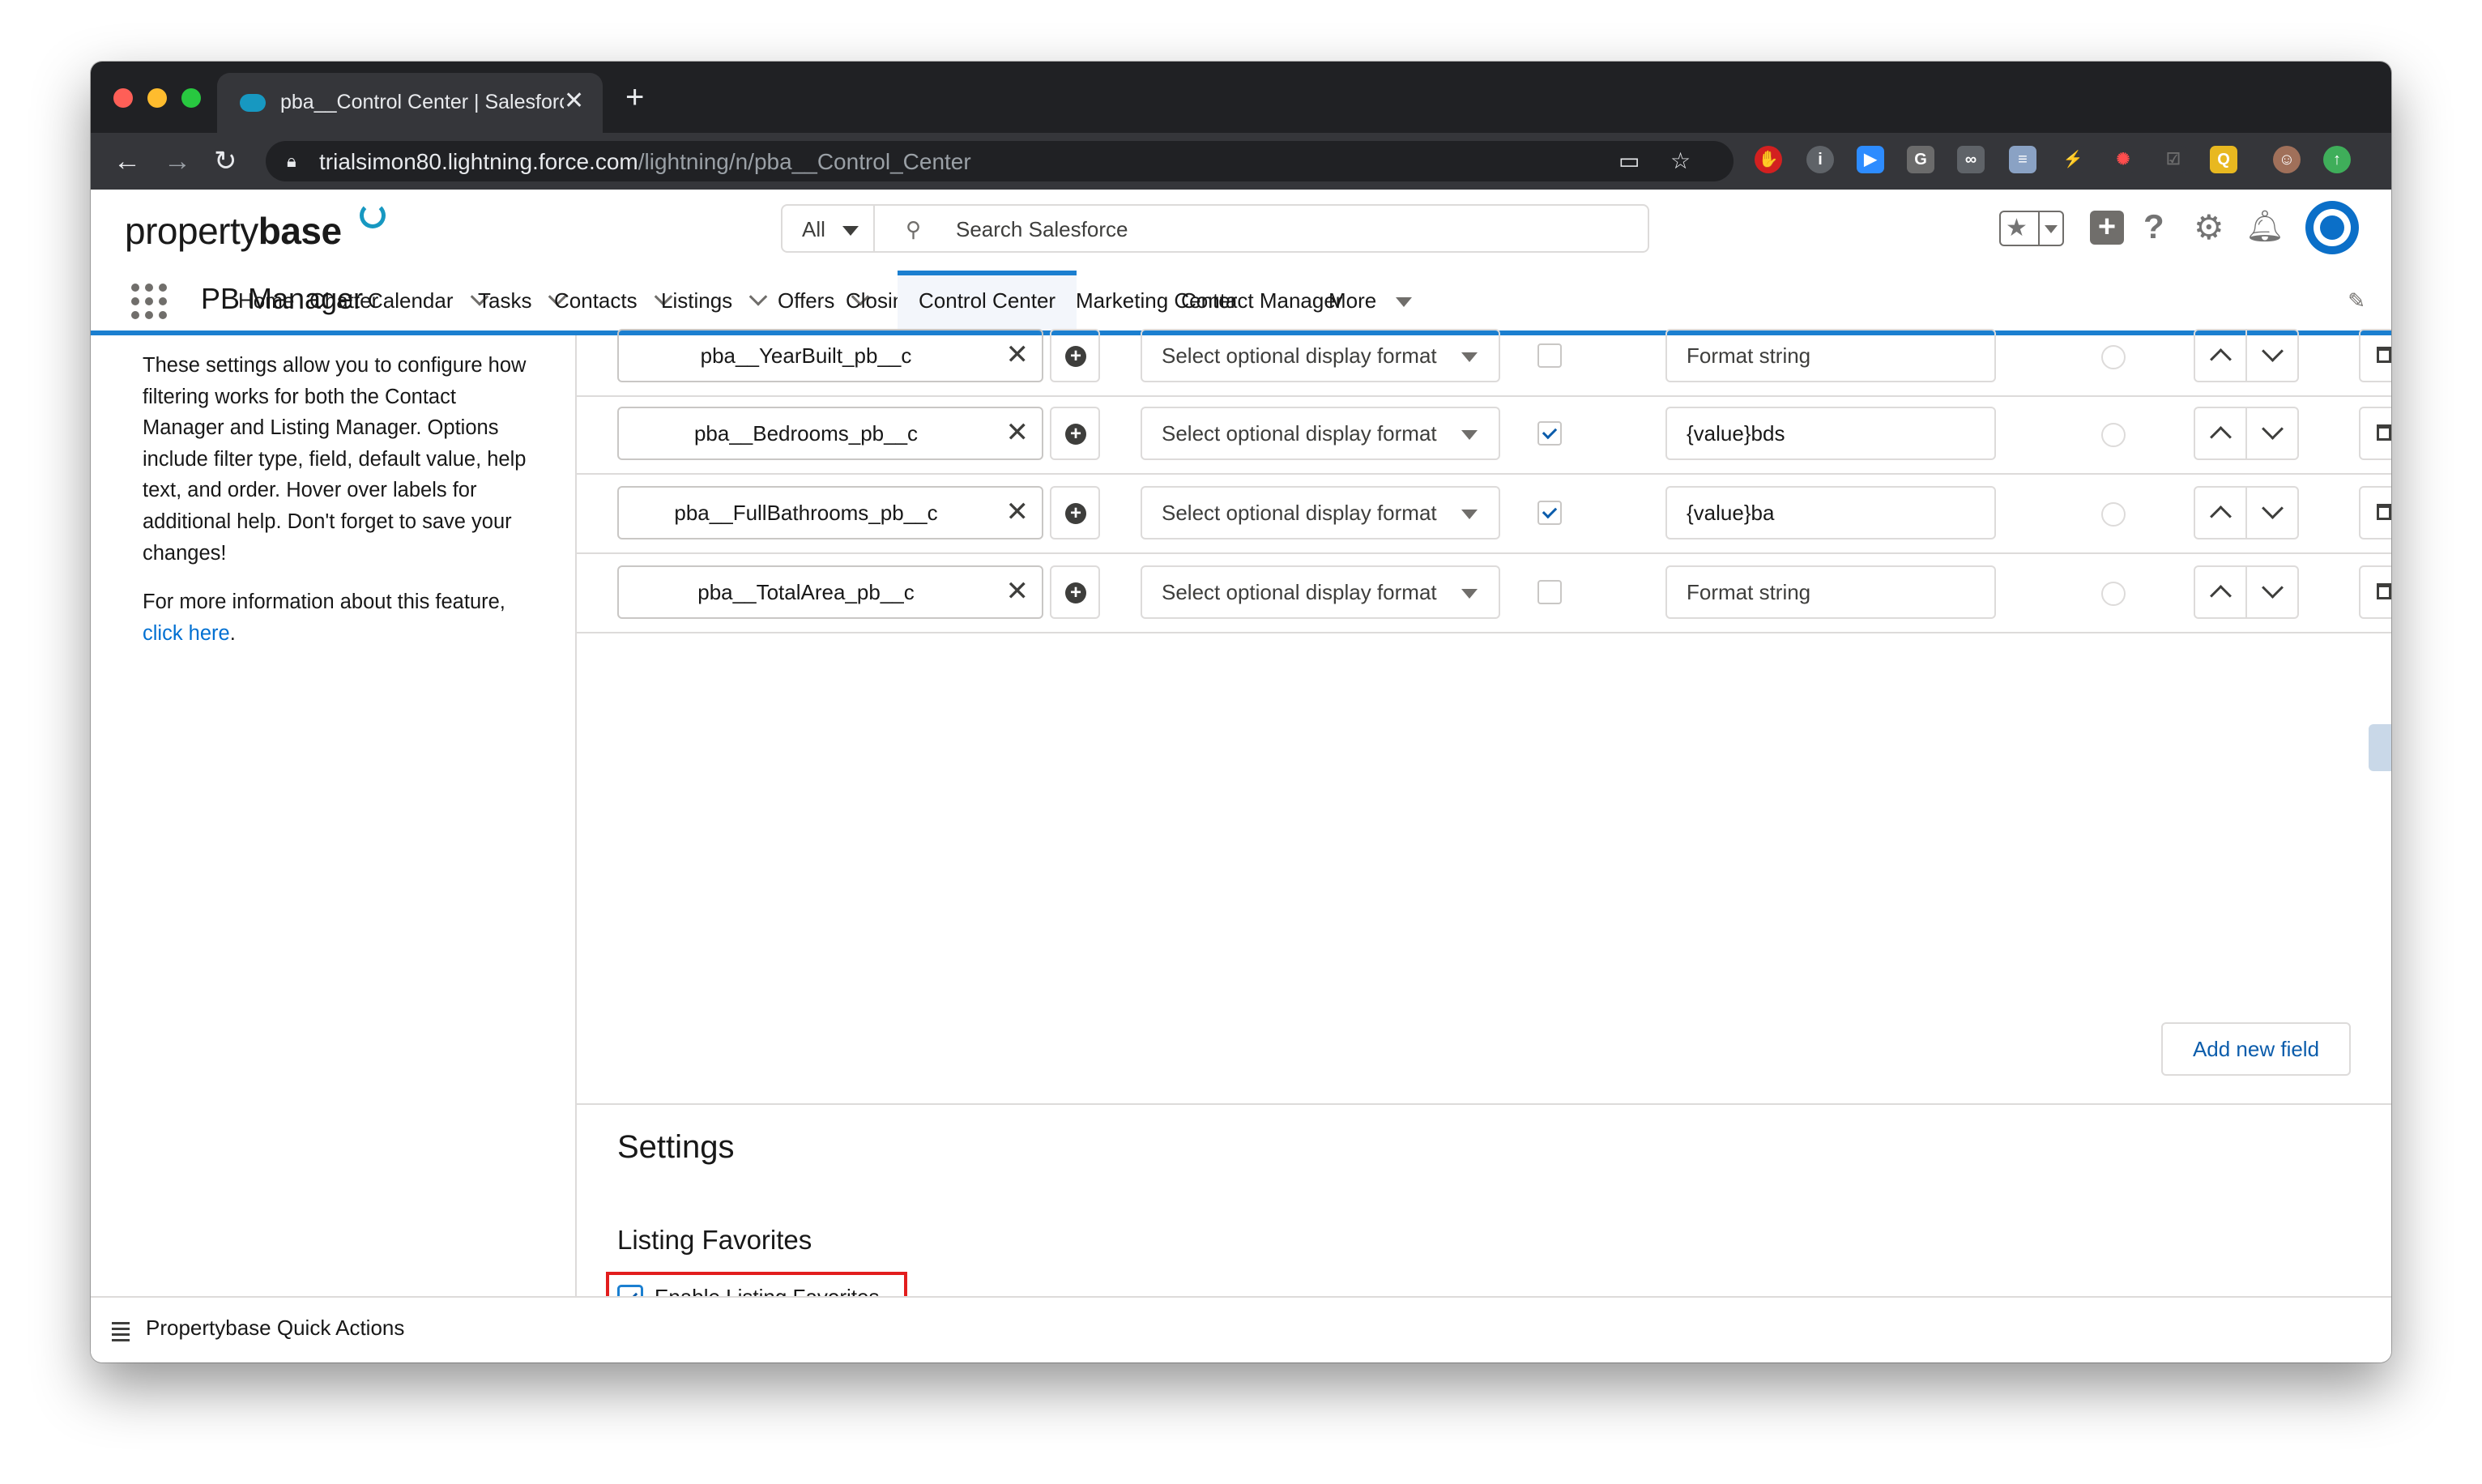 Image resolution: width=2482 pixels, height=1484 pixels. I want to click on grammarly-extension-icon: G, so click(1920, 159).